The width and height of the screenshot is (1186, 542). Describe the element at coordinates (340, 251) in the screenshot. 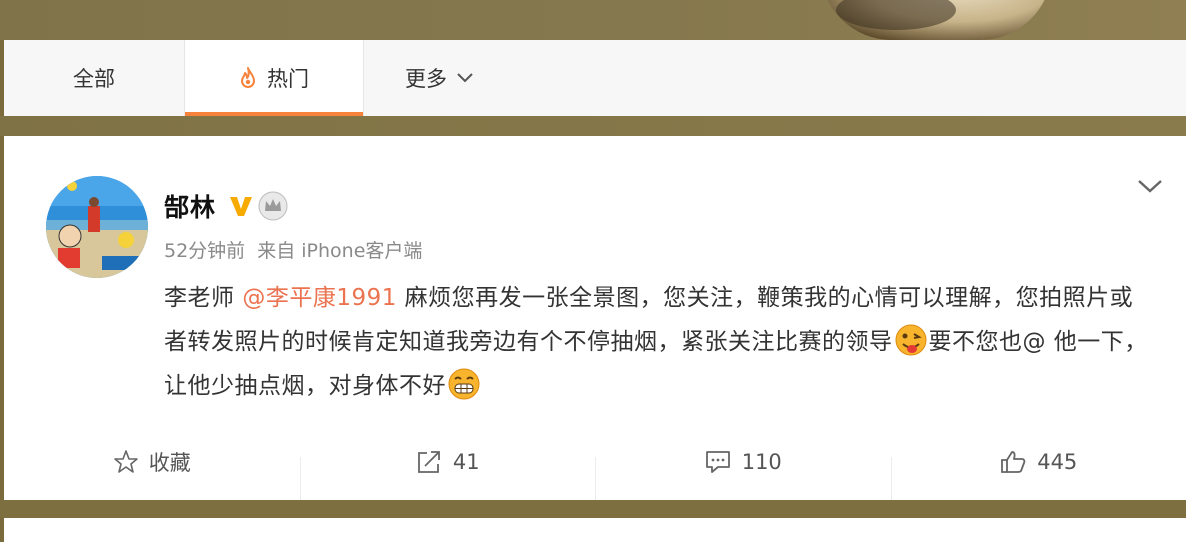

I see `post-source: 来自 iPhone客户端` at that location.